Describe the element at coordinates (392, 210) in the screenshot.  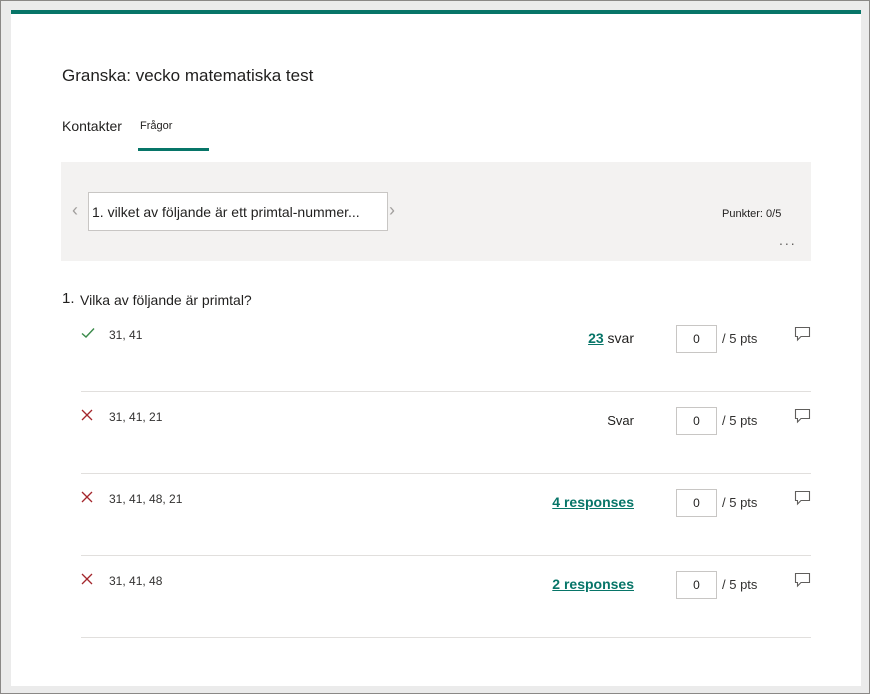
I see `chevron-right-icon: ›` at that location.